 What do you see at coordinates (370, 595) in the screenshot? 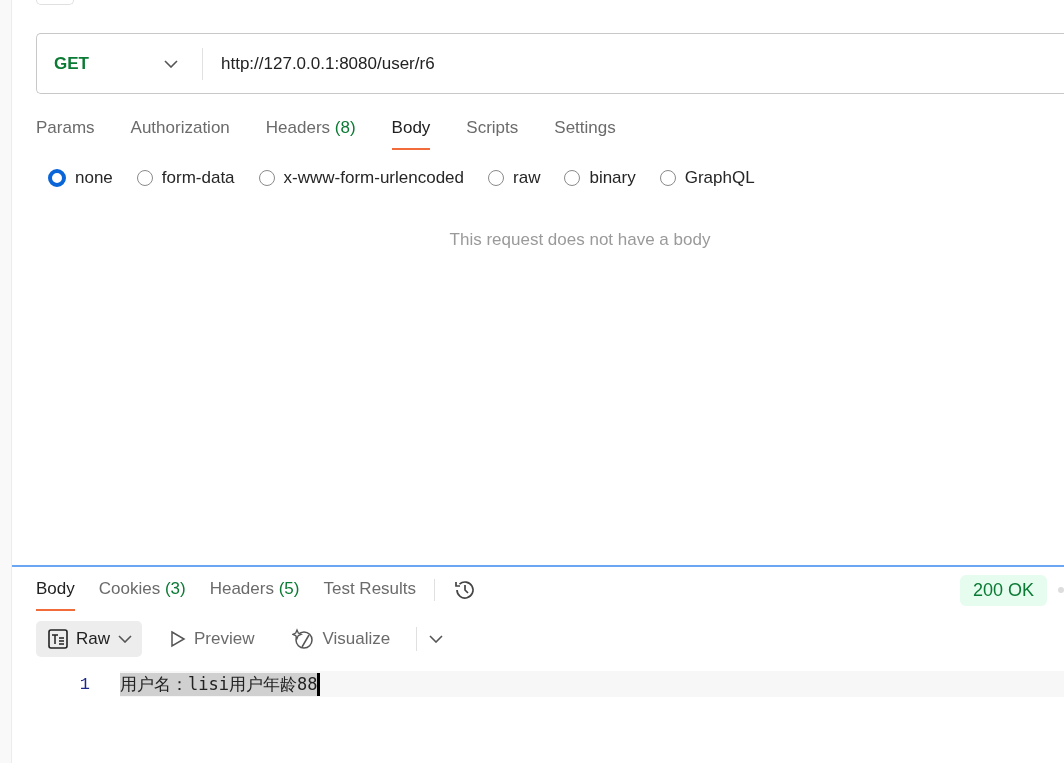
I see `response-tab: Test Results` at bounding box center [370, 595].